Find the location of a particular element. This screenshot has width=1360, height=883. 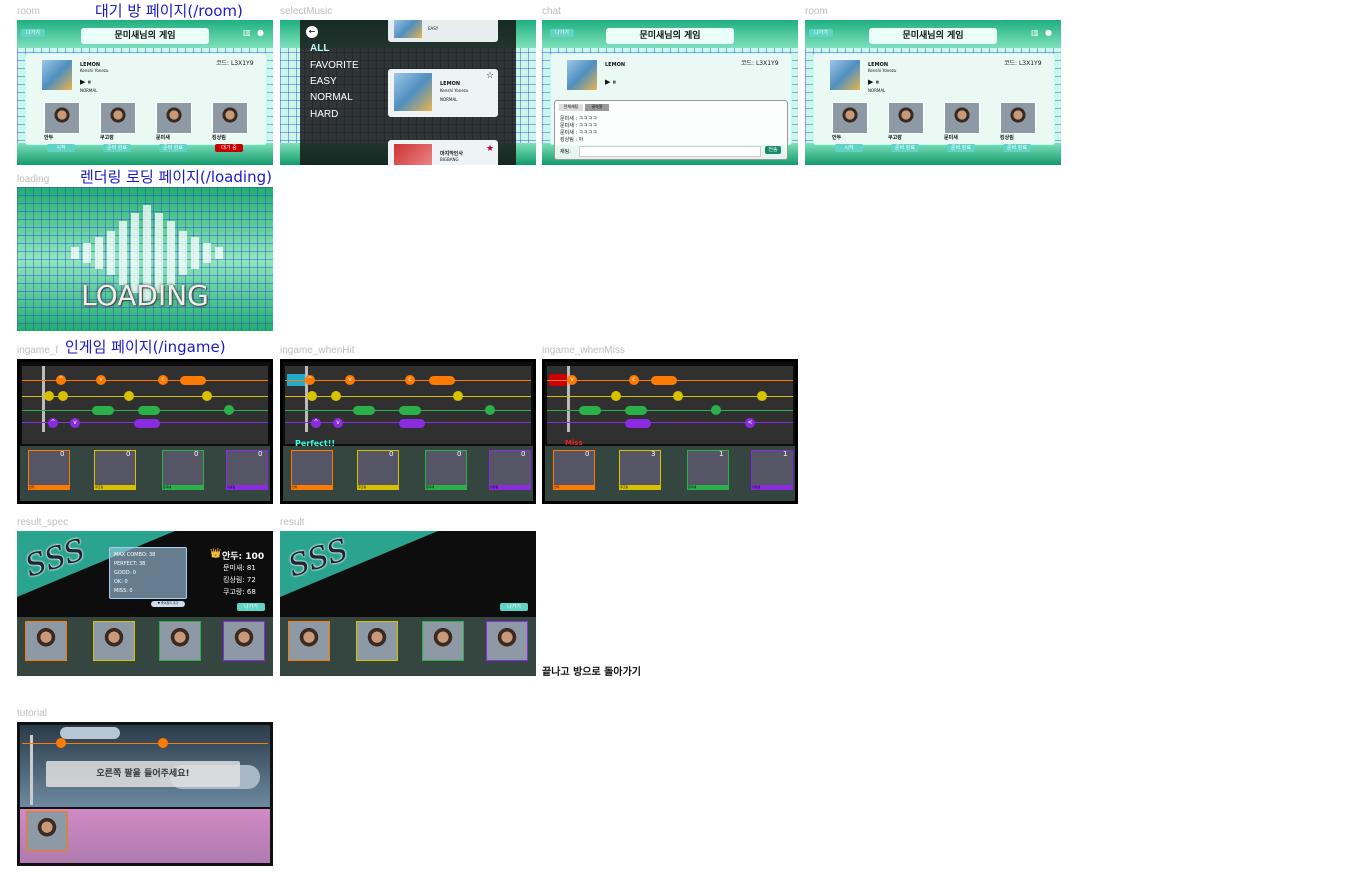

song-cover is located at coordinates (57, 75).